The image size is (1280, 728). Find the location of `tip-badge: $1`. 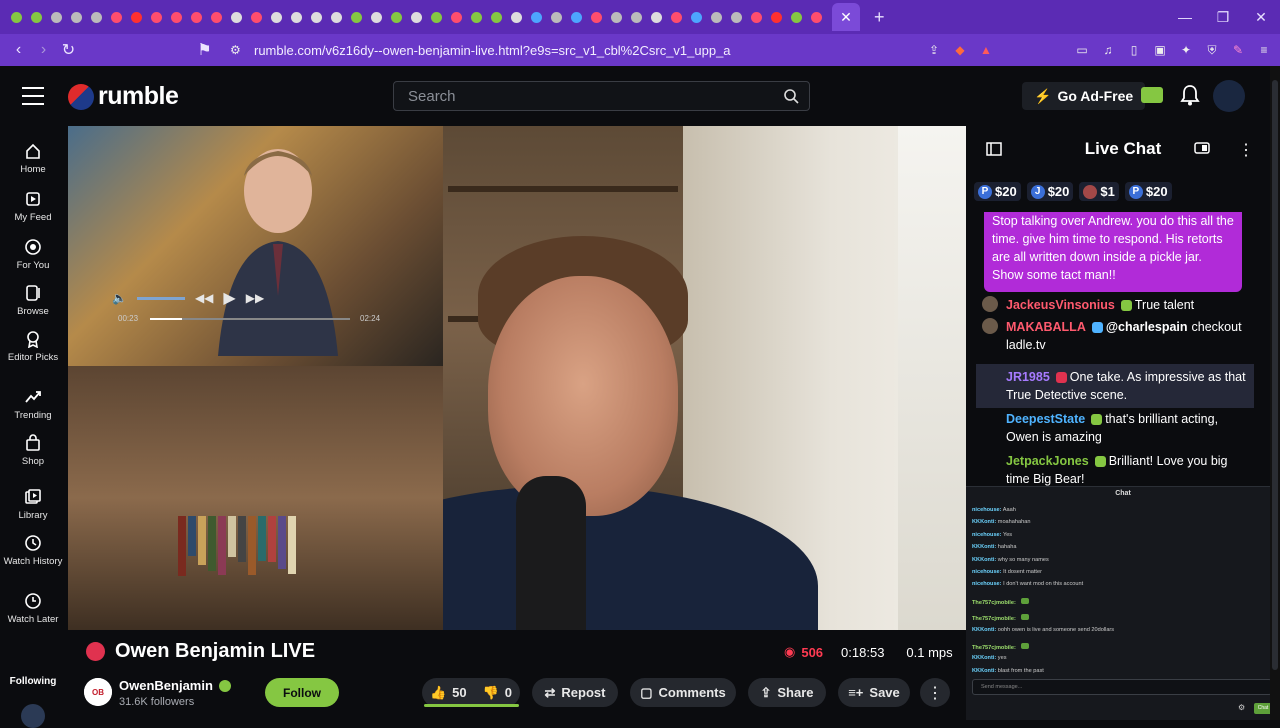

tip-badge: $1 is located at coordinates (1098, 191).